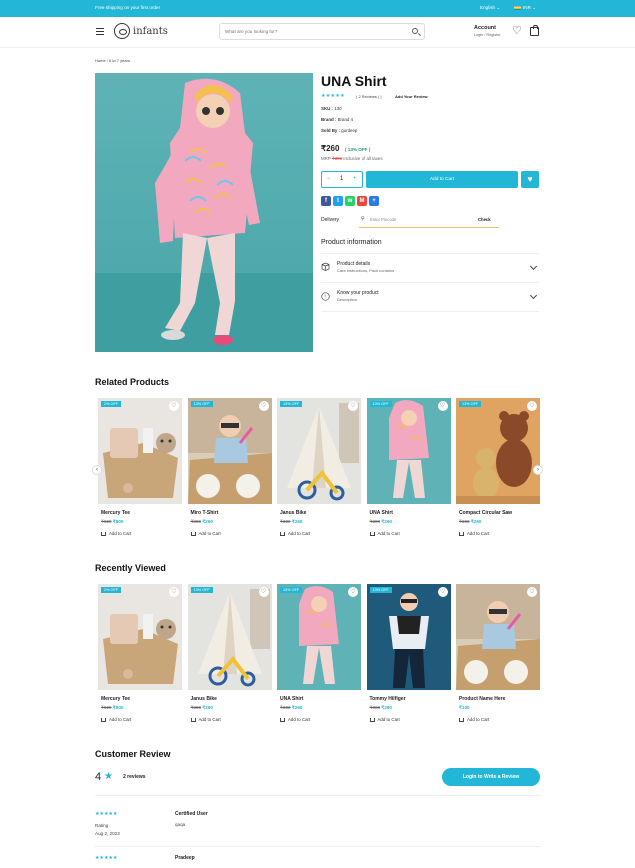 The width and height of the screenshot is (635, 868). Describe the element at coordinates (310, 31) in the screenshot. I see `search-input` at that location.